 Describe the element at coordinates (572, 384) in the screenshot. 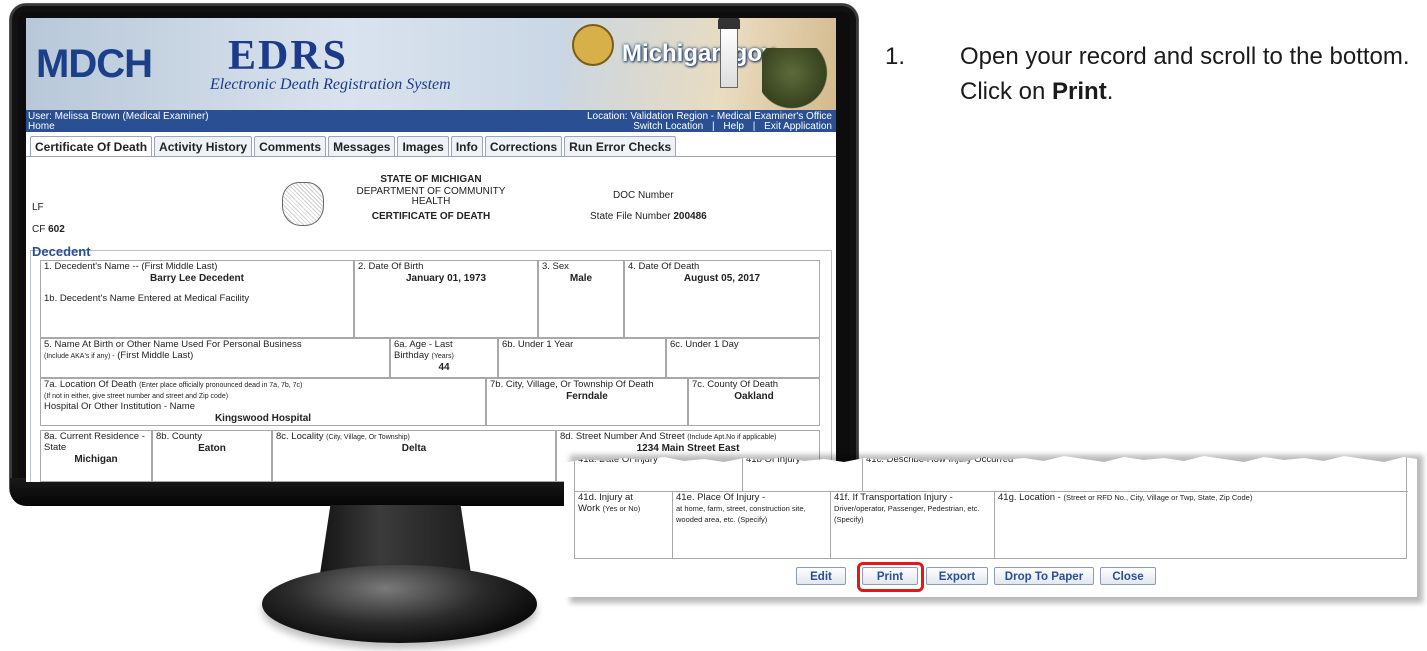

I see `field-label: 7b. City, Village, Or Township Of Death` at that location.